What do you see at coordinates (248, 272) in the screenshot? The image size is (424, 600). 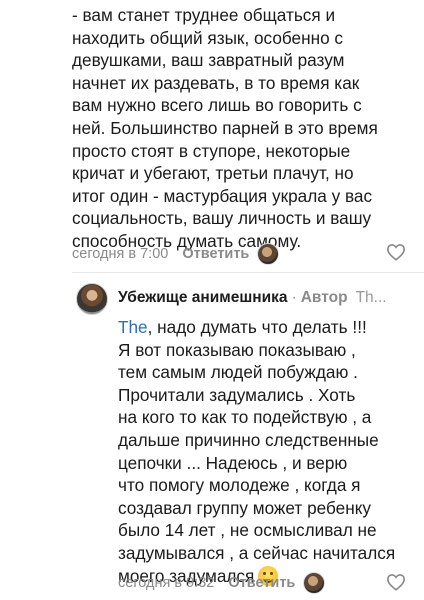 I see `comment-divider` at bounding box center [248, 272].